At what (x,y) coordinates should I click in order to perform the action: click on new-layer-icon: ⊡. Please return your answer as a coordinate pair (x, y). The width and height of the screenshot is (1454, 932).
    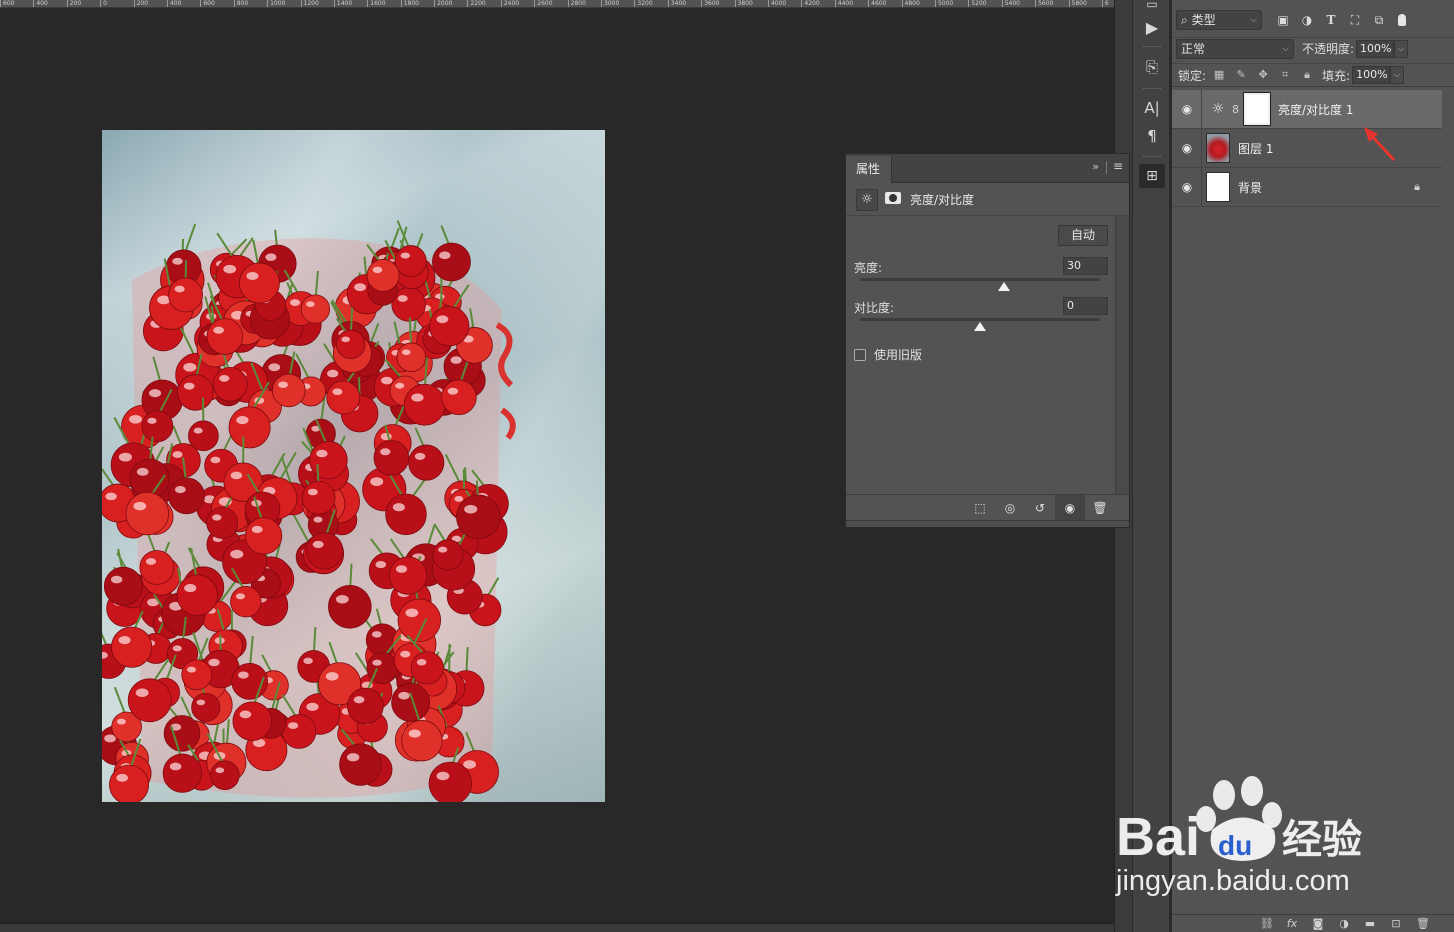
    Looking at the image, I should click on (1396, 923).